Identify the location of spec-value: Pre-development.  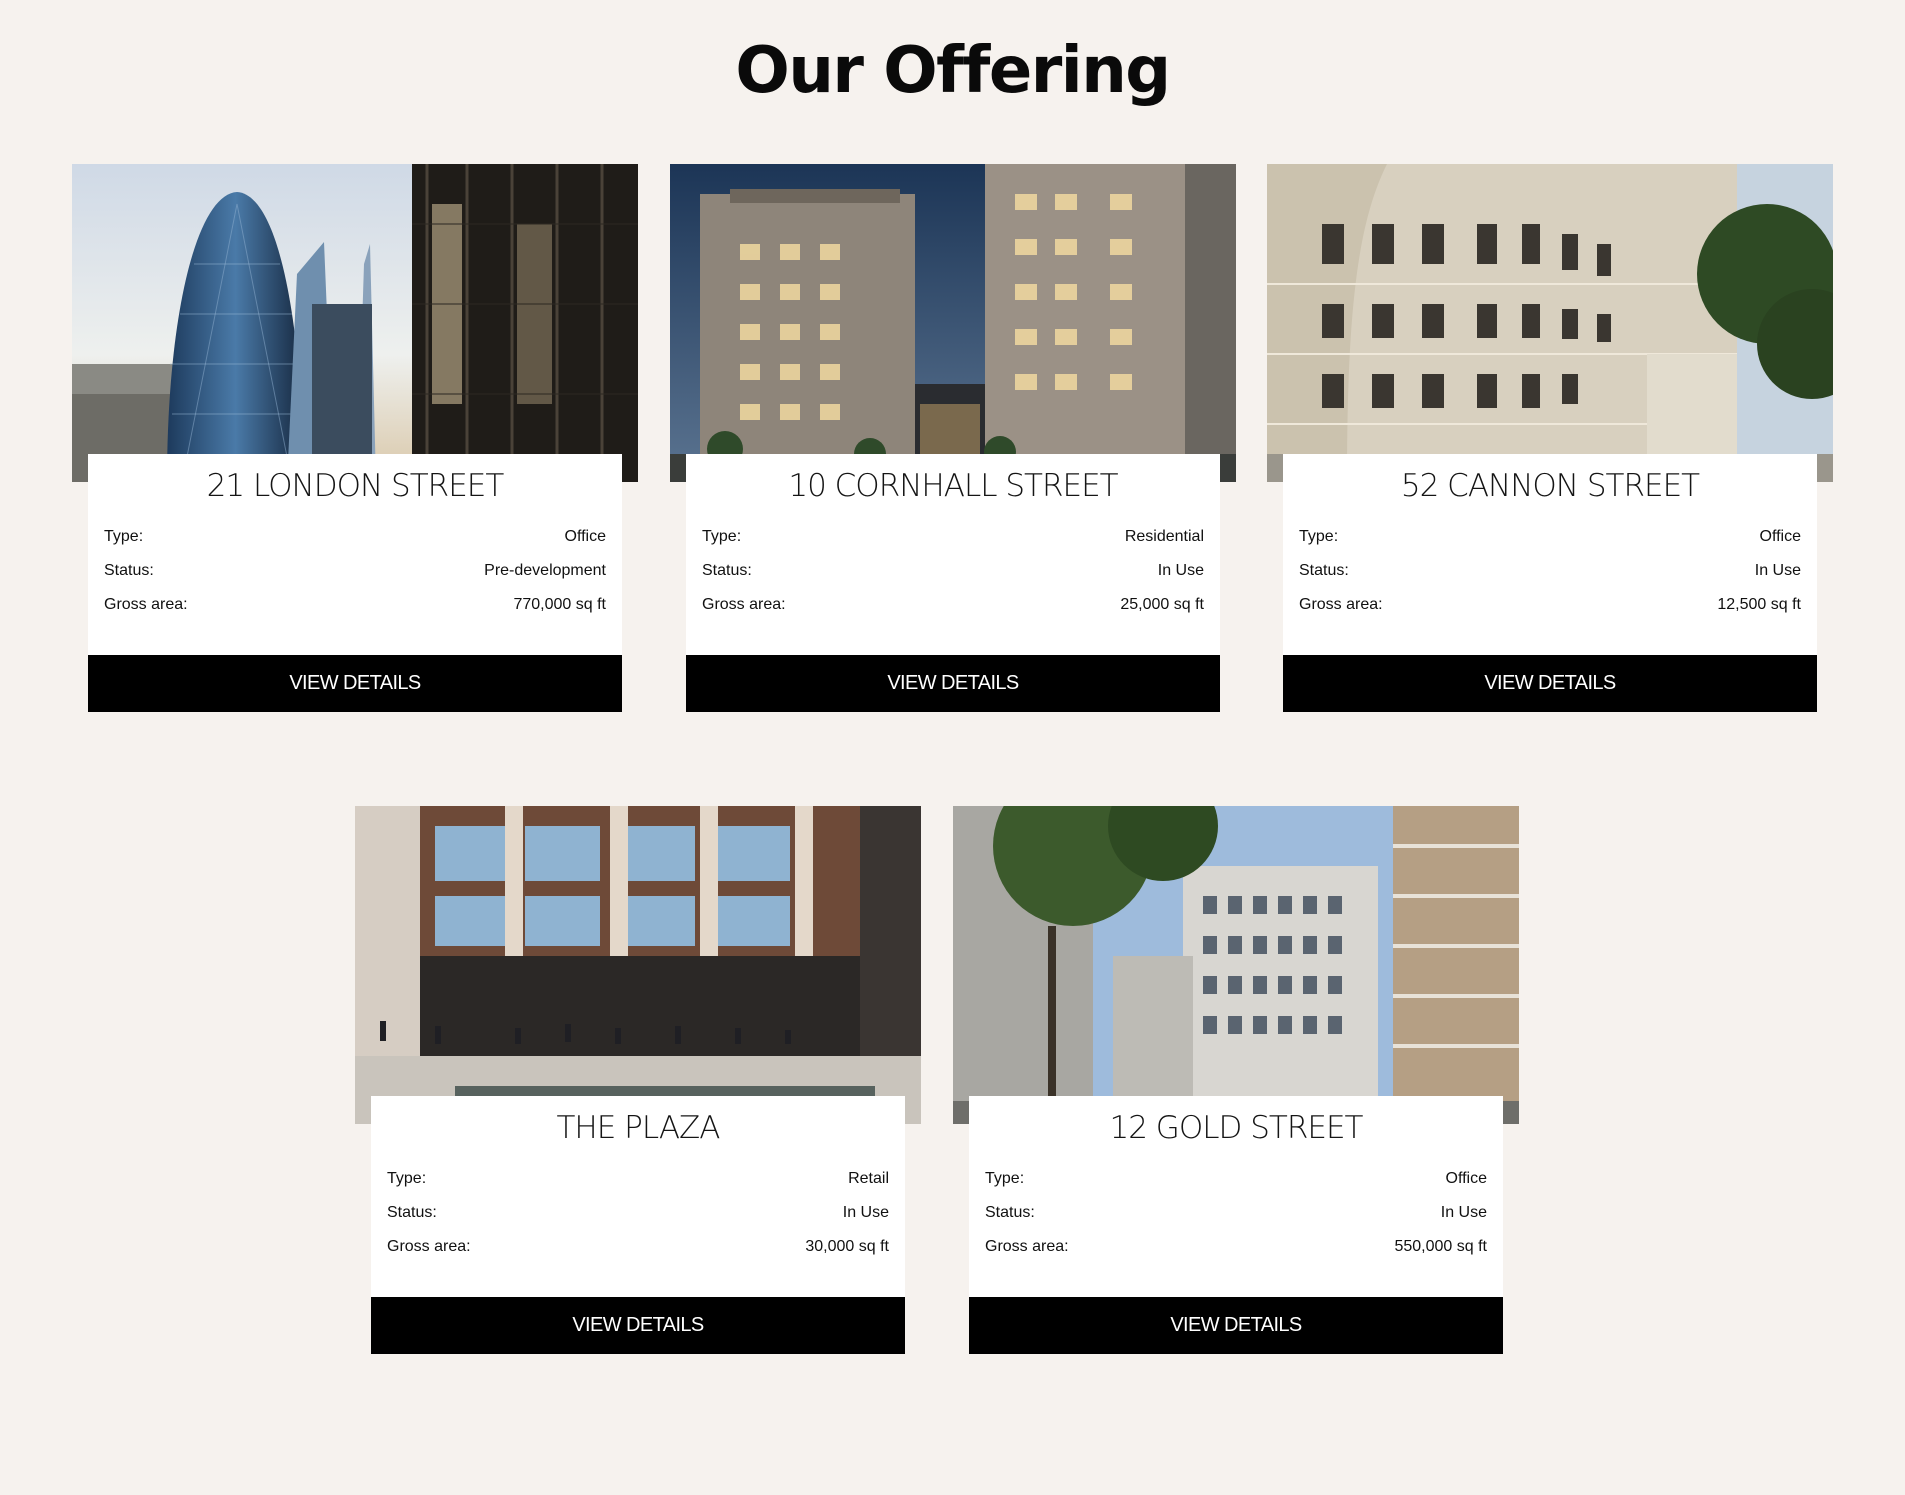
(545, 570).